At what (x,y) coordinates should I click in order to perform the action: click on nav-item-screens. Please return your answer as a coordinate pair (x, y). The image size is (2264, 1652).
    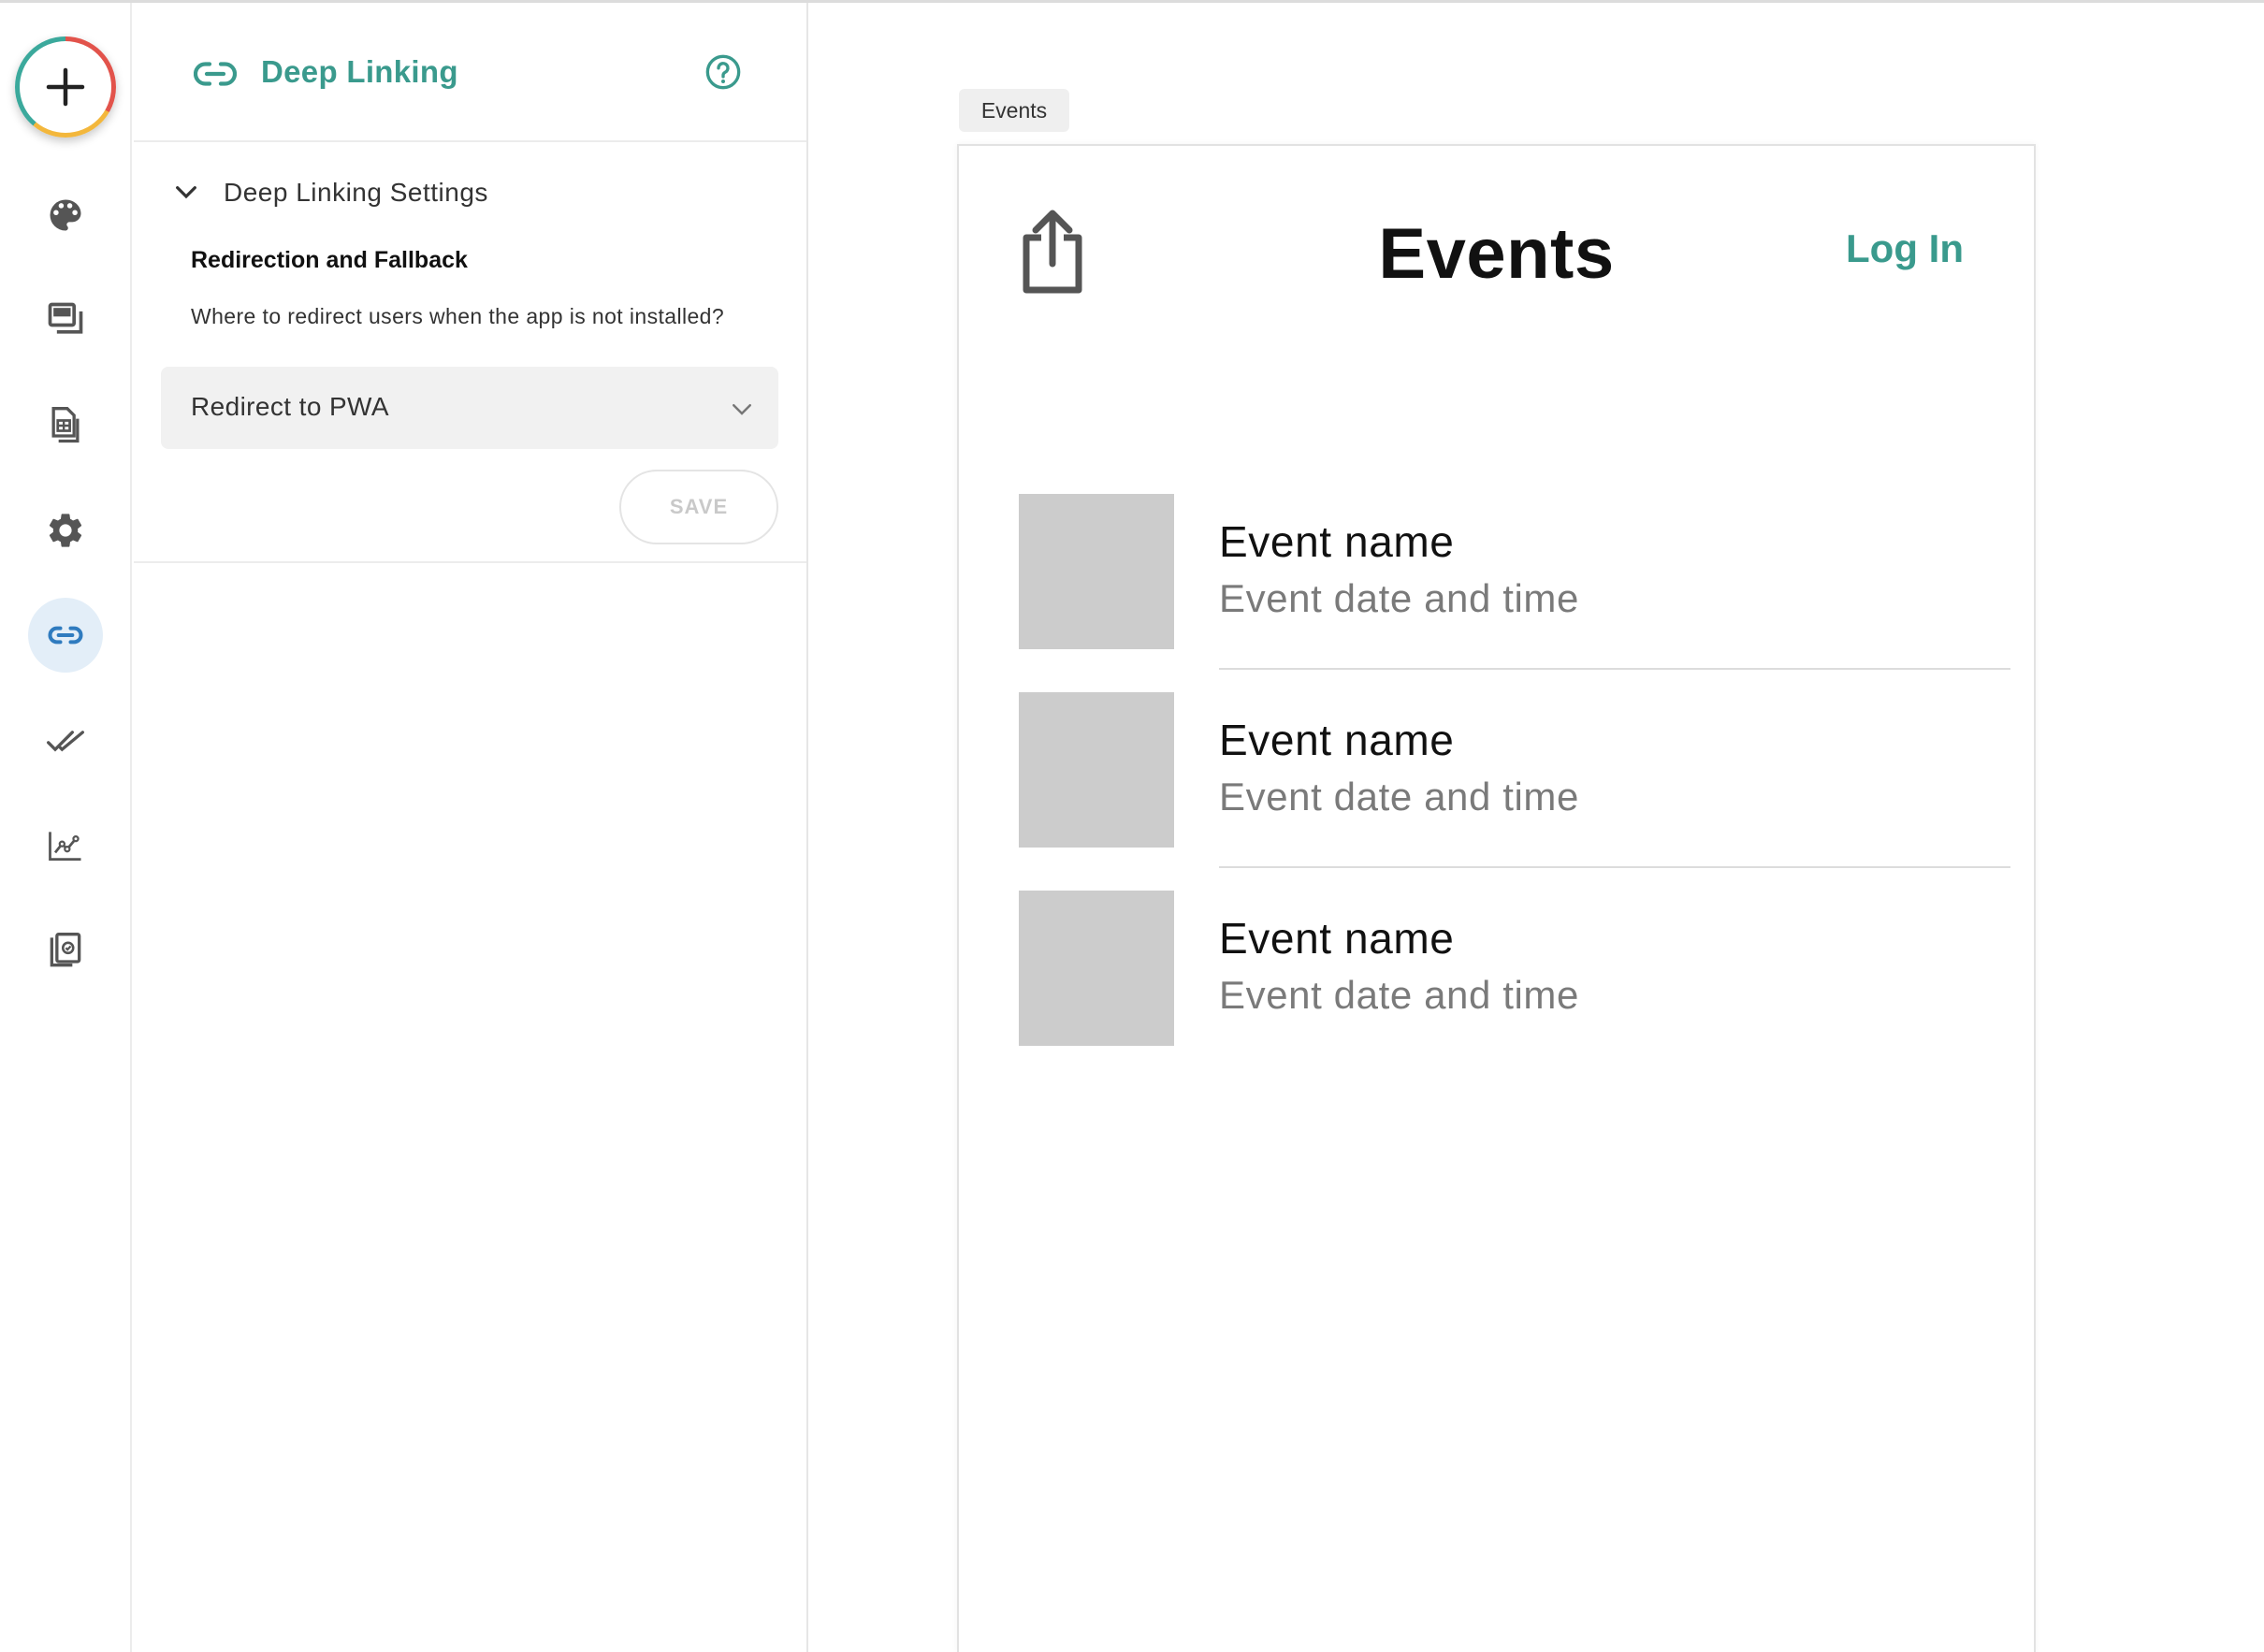
    Looking at the image, I should click on (65, 320).